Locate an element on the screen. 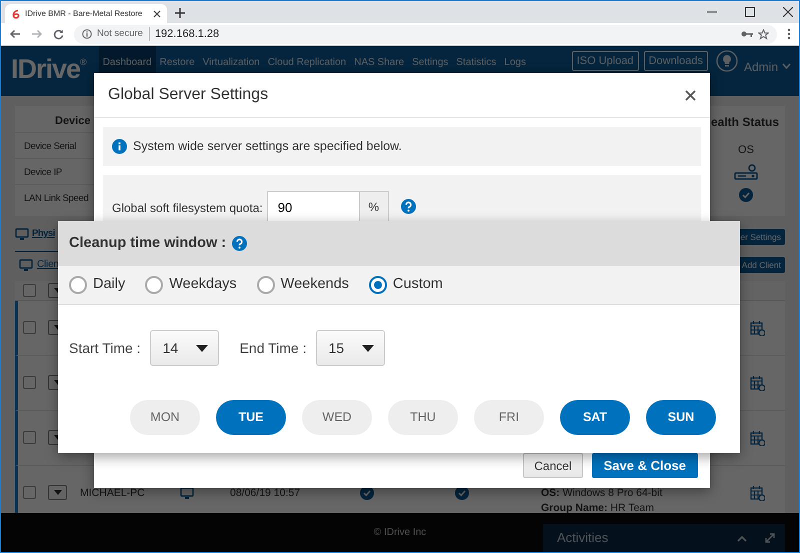  tab-title: IDrive BMR - Bare-Metal Restore is located at coordinates (84, 14).